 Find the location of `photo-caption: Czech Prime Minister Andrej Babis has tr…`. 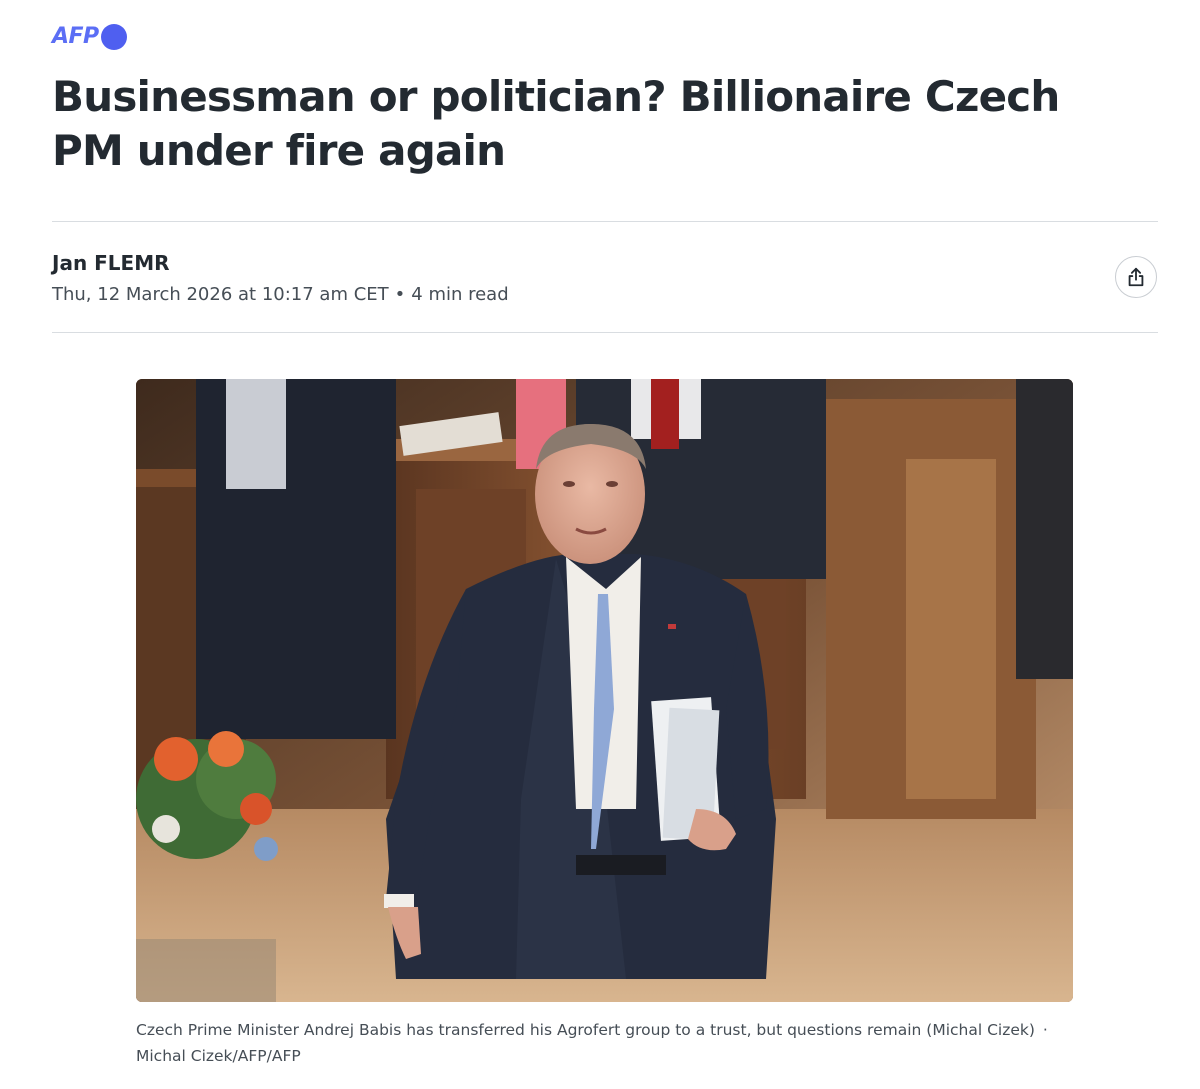

photo-caption: Czech Prime Minister Andrej Babis has tr… is located at coordinates (616, 1043).